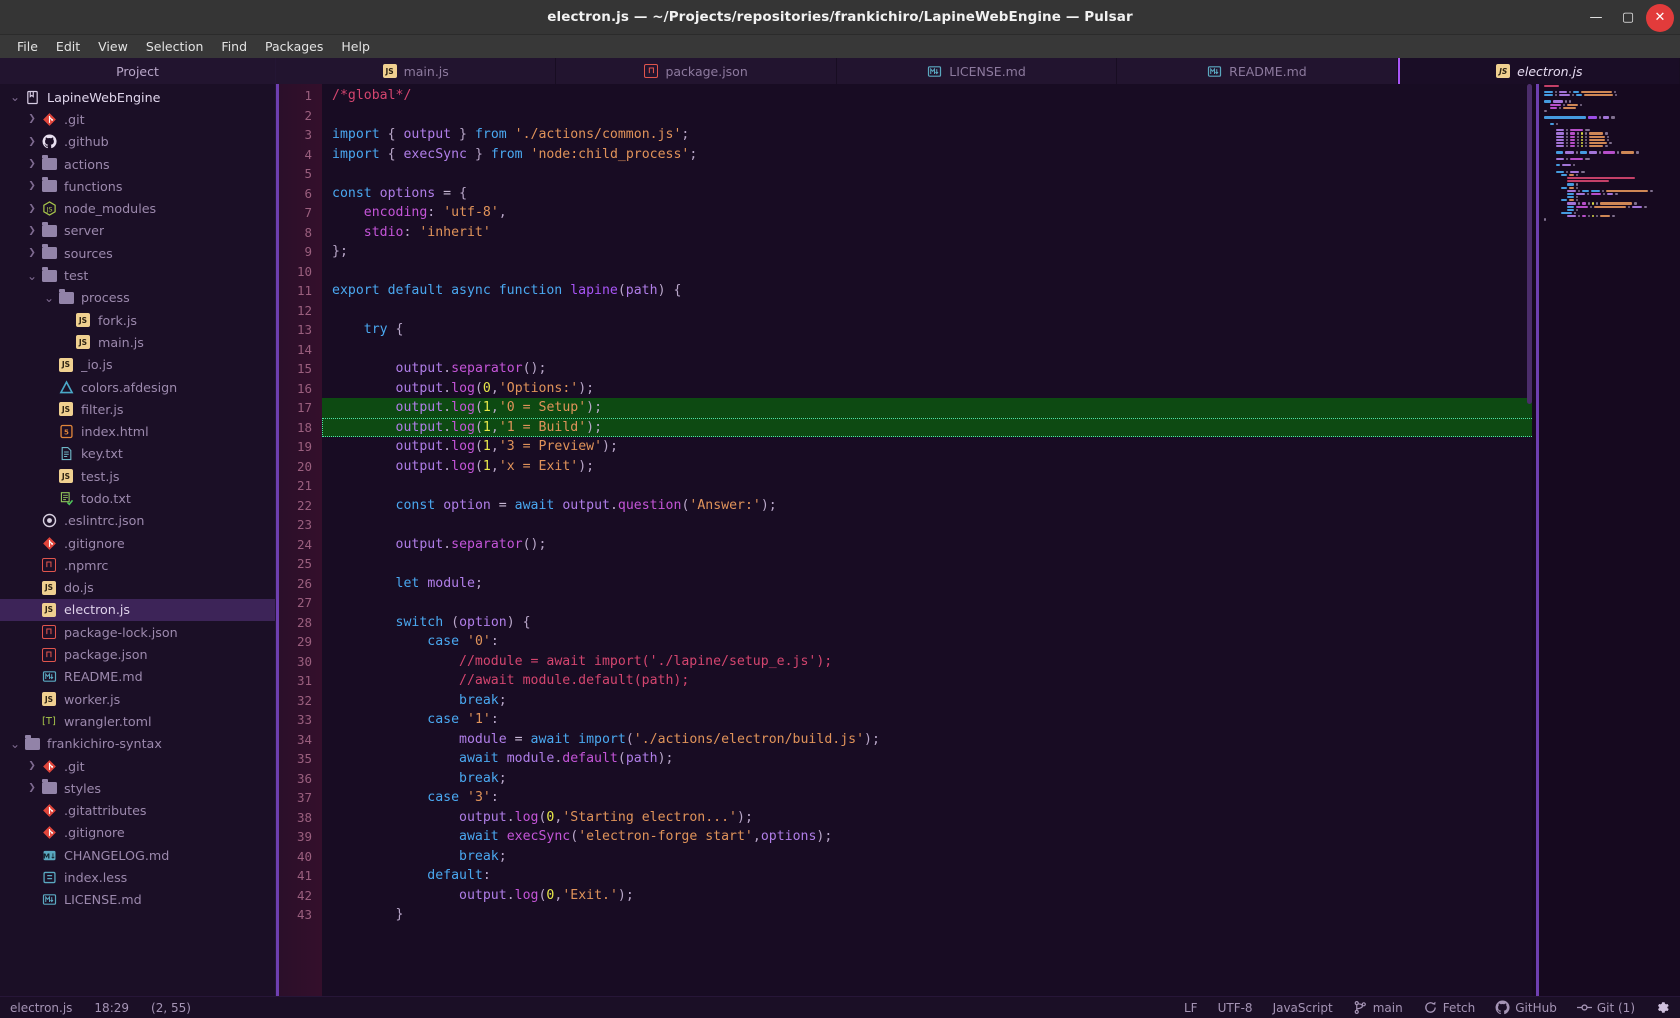 Image resolution: width=1680 pixels, height=1018 pixels. What do you see at coordinates (1662, 1007) in the screenshot?
I see `settings-button` at bounding box center [1662, 1007].